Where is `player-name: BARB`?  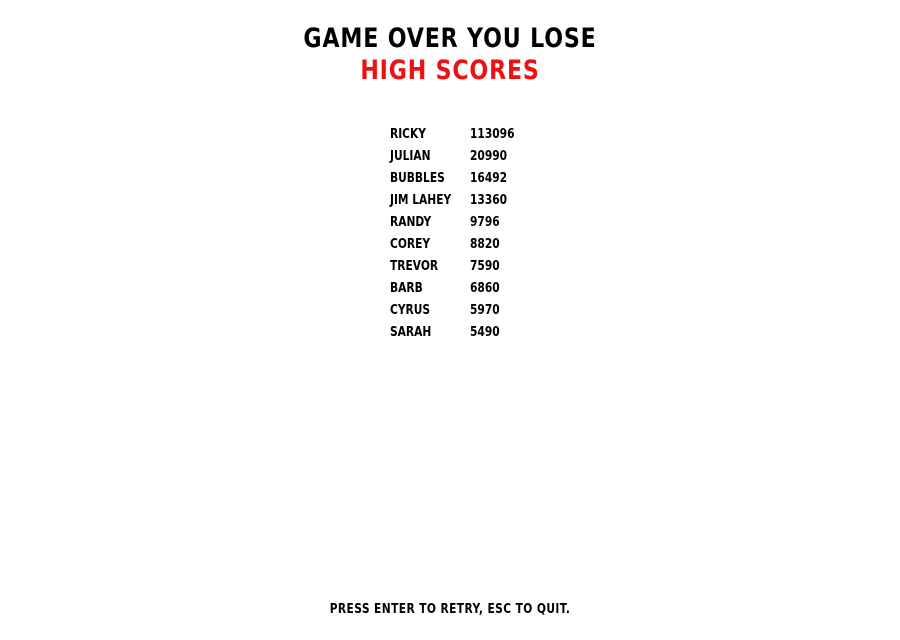
player-name: BARB is located at coordinates (406, 288).